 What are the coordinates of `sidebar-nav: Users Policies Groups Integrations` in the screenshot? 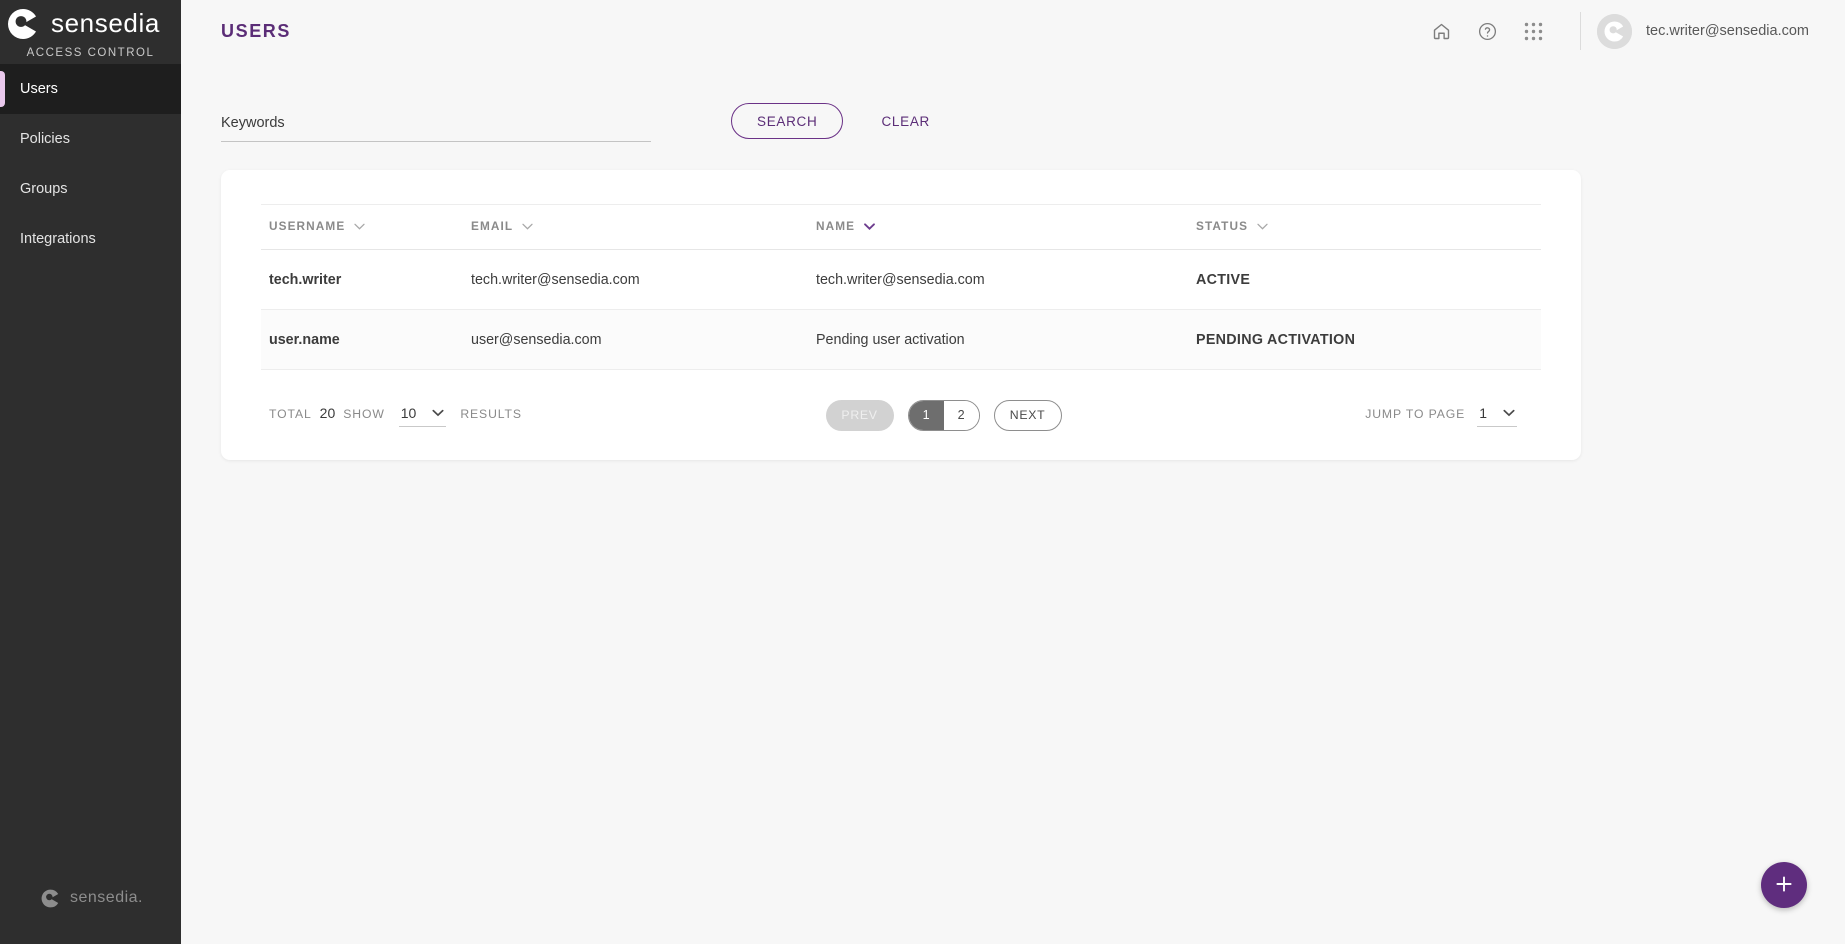 It's located at (90, 164).